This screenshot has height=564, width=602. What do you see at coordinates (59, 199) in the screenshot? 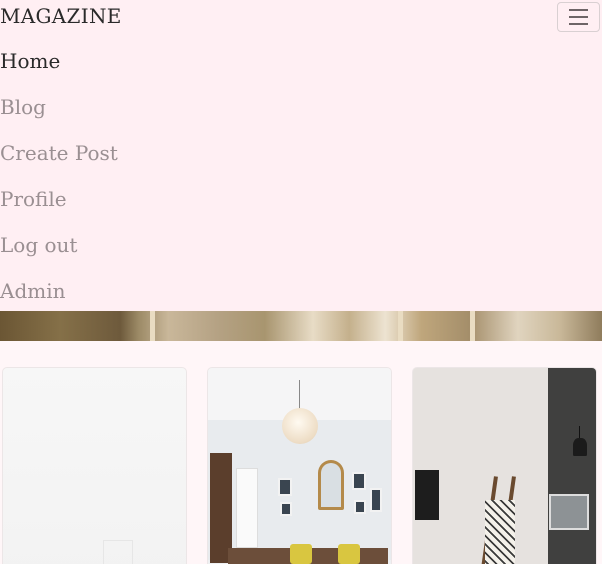
I see `nav-item-profile: Profile` at bounding box center [59, 199].